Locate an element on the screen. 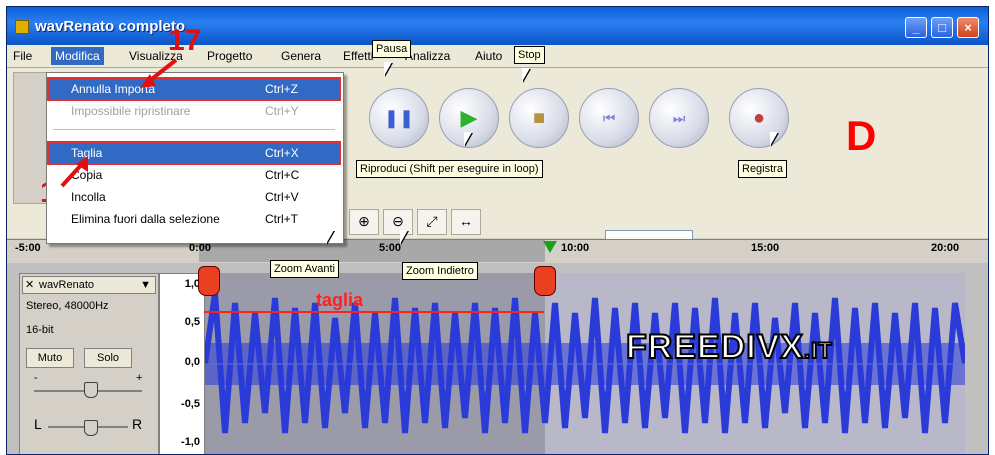 Image resolution: width=995 pixels, height=455 pixels. freedivx-logo: FREEDIVX.IT is located at coordinates (729, 347).